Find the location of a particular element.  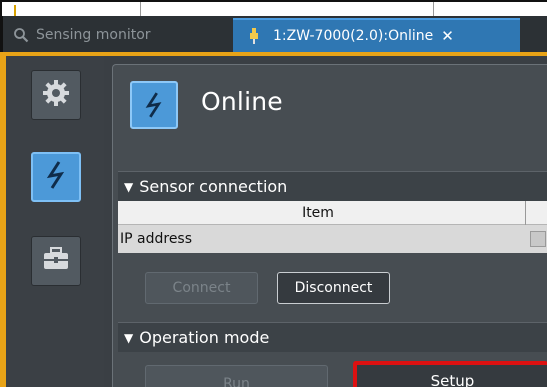

connect-button: Connect is located at coordinates (201, 288).